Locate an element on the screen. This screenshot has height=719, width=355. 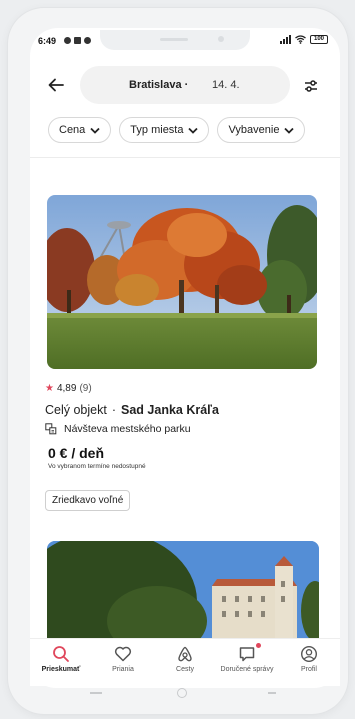
listing-photo is located at coordinates (183, 591).